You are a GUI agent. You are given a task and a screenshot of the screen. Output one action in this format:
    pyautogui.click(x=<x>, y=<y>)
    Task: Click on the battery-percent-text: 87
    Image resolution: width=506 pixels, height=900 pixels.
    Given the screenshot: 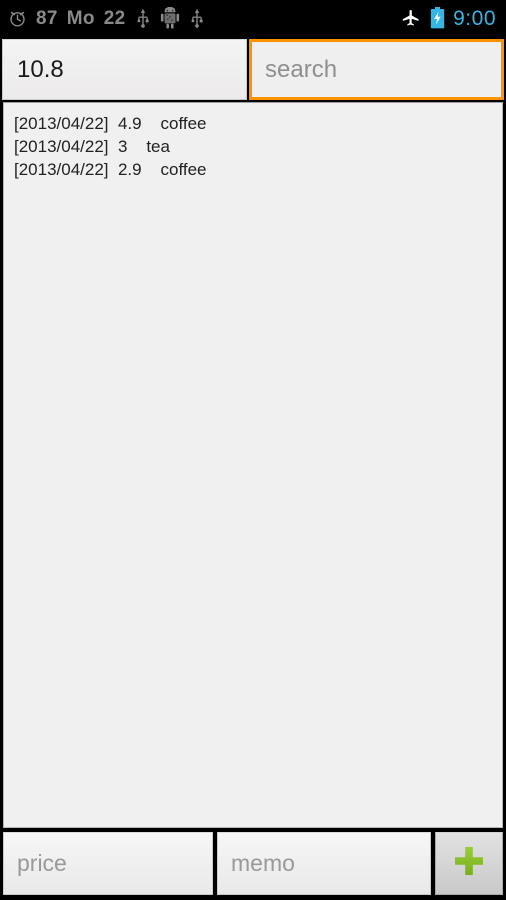 What is the action you would take?
    pyautogui.click(x=47, y=18)
    